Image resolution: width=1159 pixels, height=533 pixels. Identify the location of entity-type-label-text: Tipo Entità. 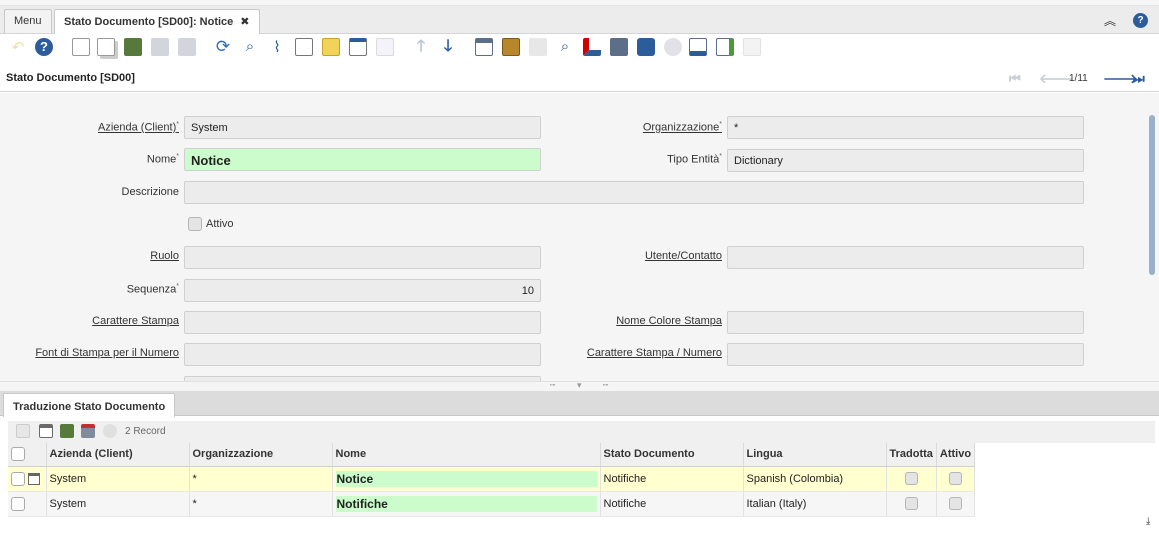
(693, 159).